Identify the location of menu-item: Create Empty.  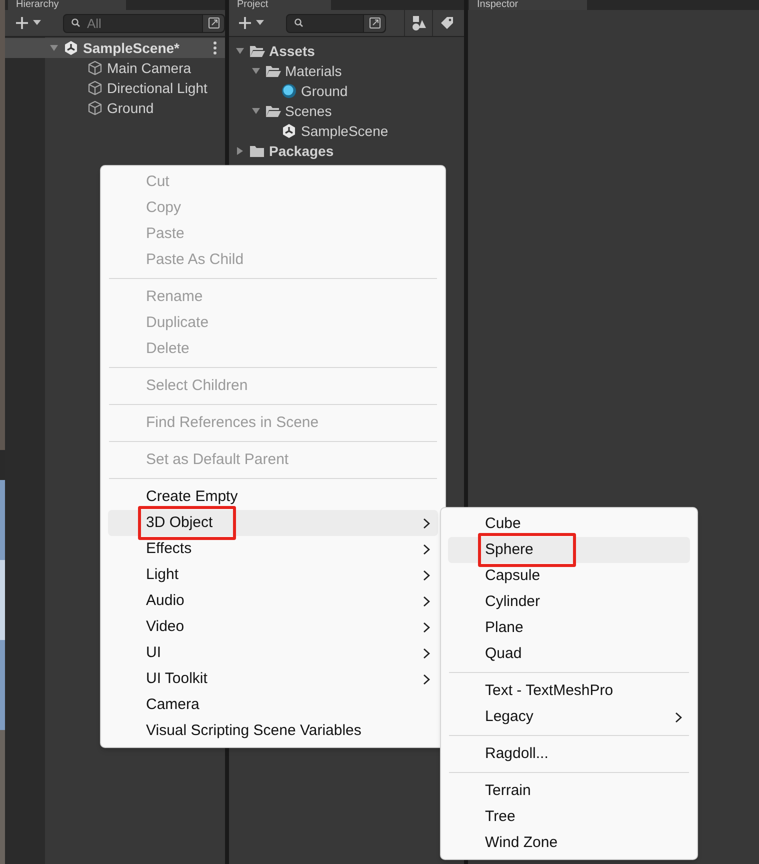
(273, 497).